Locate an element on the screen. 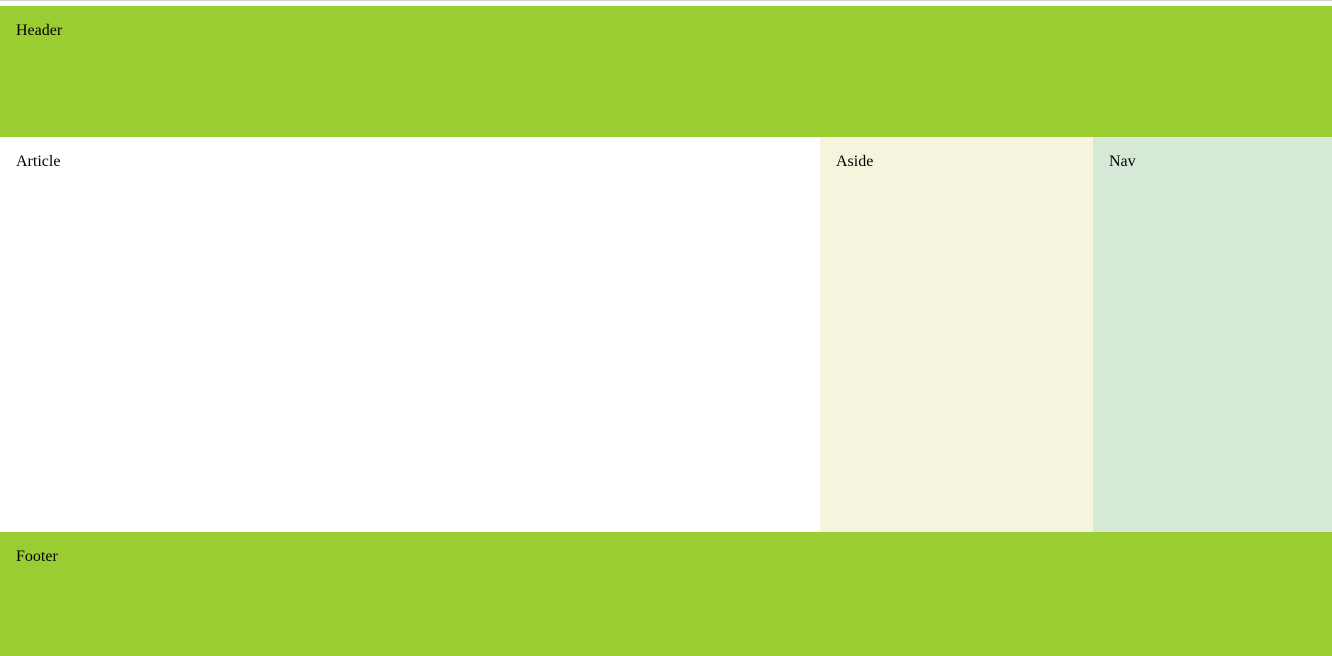 The image size is (1332, 656). footer-label: Footer is located at coordinates (37, 556).